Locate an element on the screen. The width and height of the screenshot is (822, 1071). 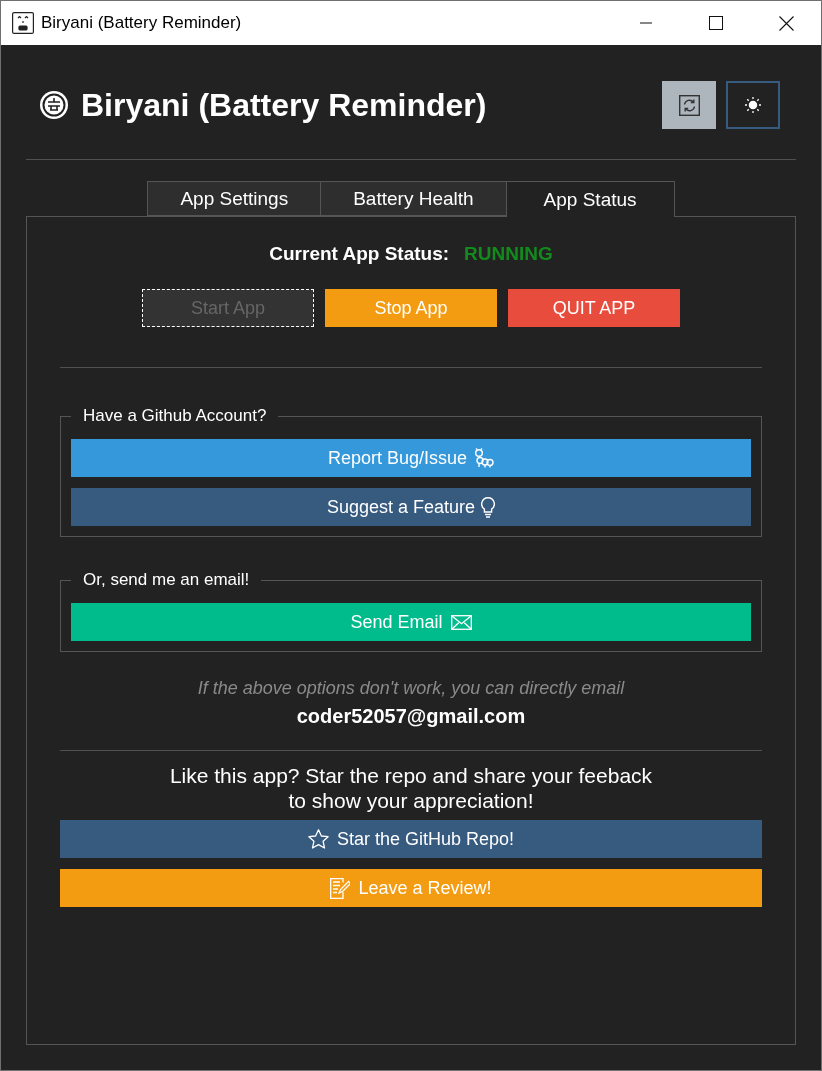
star-icon is located at coordinates (318, 839).